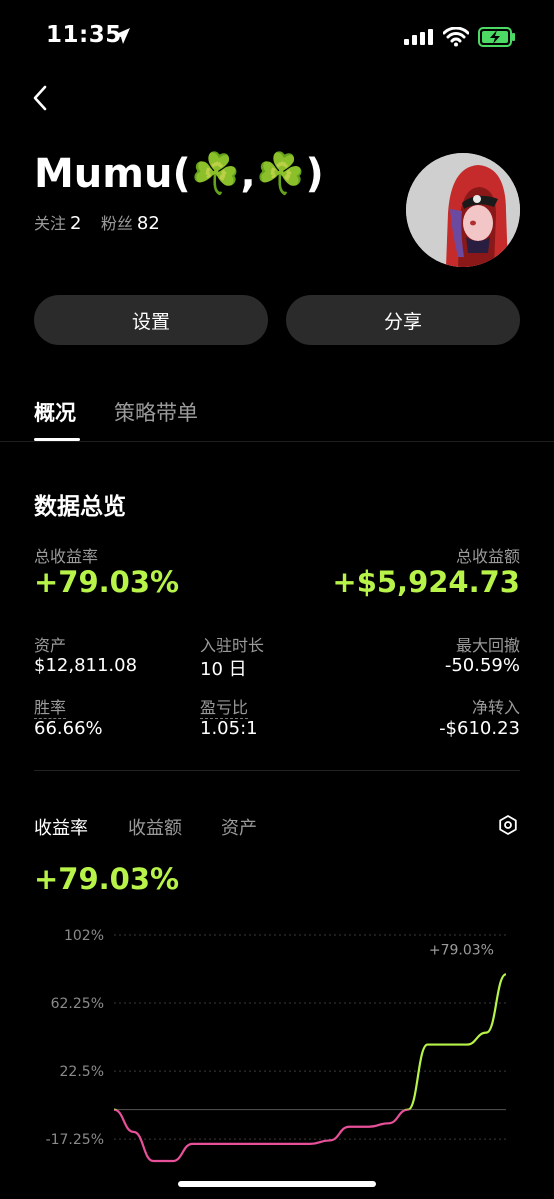  What do you see at coordinates (229, 728) in the screenshot?
I see `pl-ratio-value: 1.05:1` at bounding box center [229, 728].